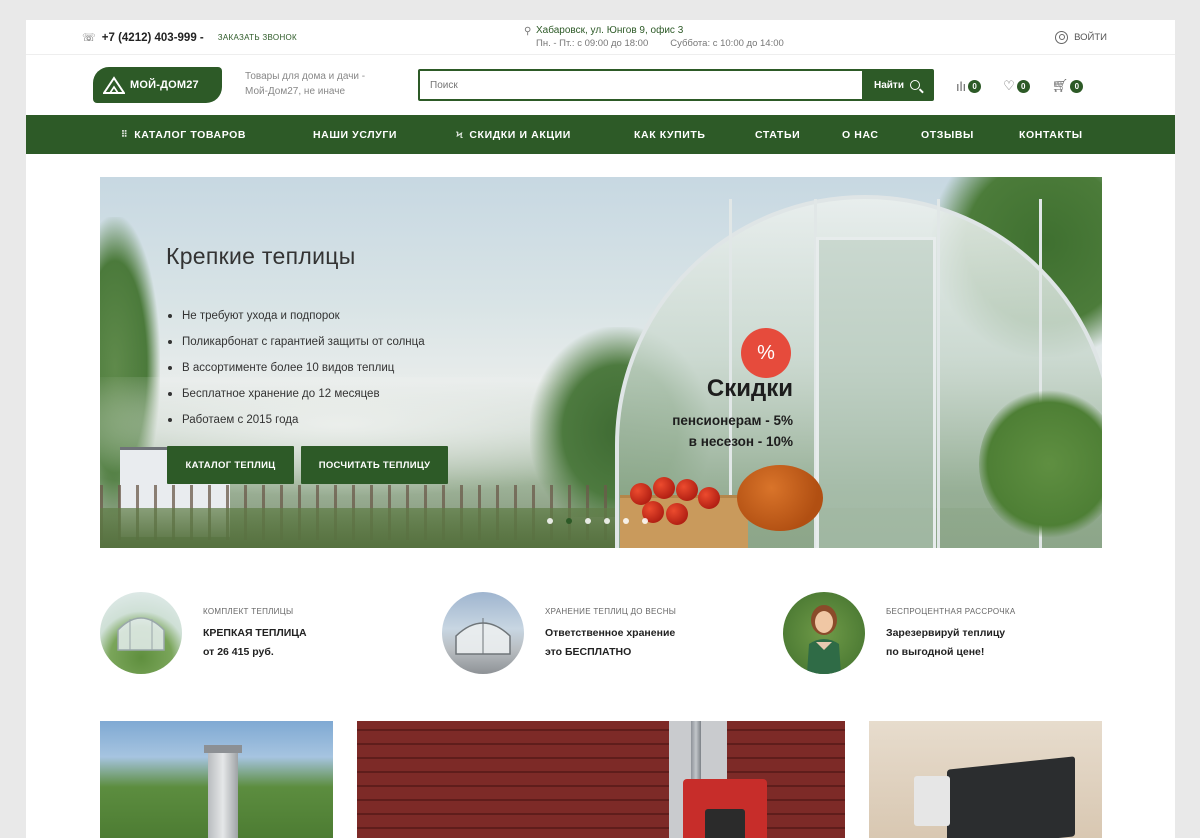 The height and width of the screenshot is (838, 1200). I want to click on boiler-image, so click(1011, 797).